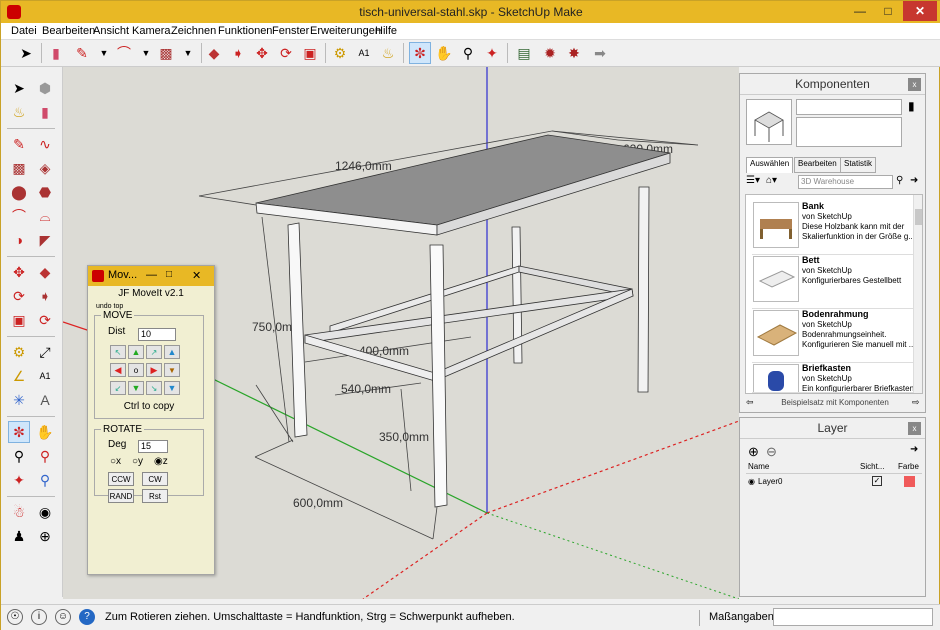  What do you see at coordinates (917, 294) in the screenshot?
I see `component-list-scrollbar` at bounding box center [917, 294].